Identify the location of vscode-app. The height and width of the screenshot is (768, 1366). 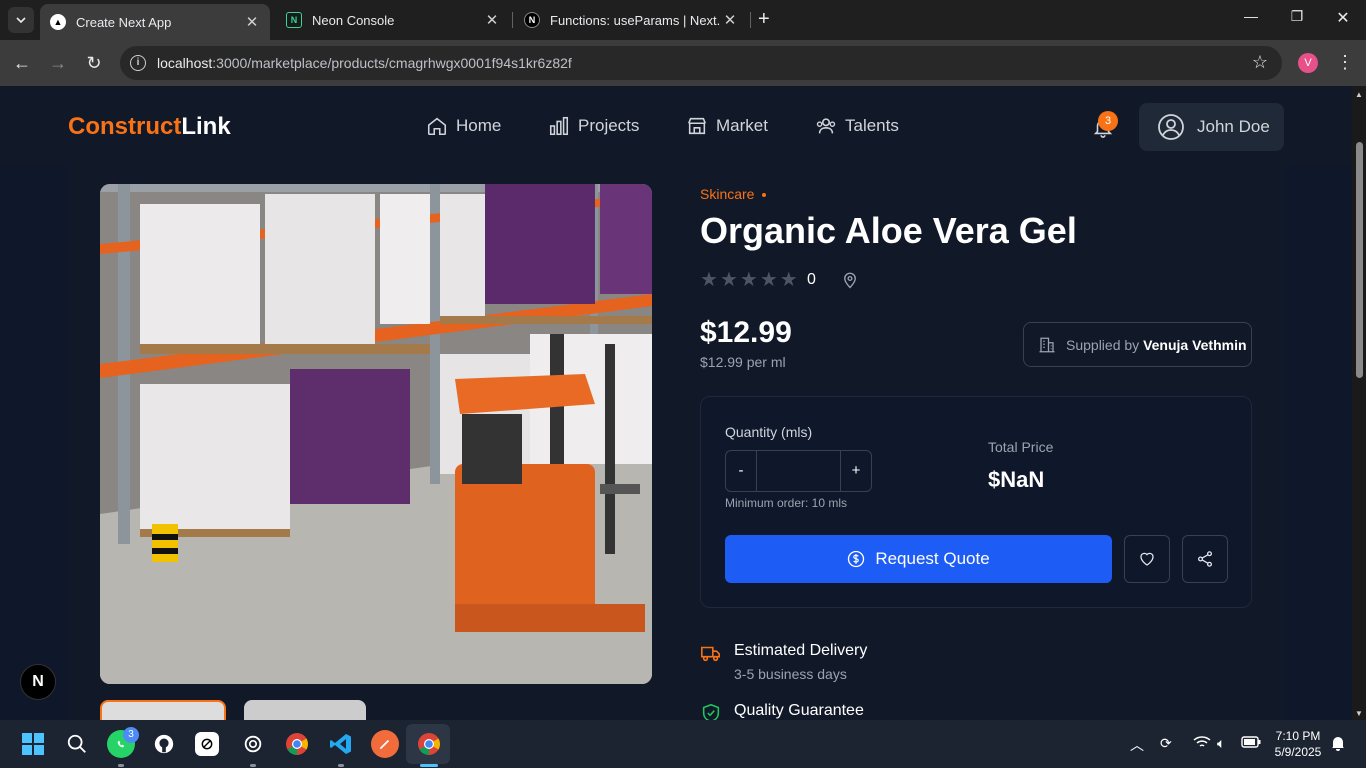
(341, 744).